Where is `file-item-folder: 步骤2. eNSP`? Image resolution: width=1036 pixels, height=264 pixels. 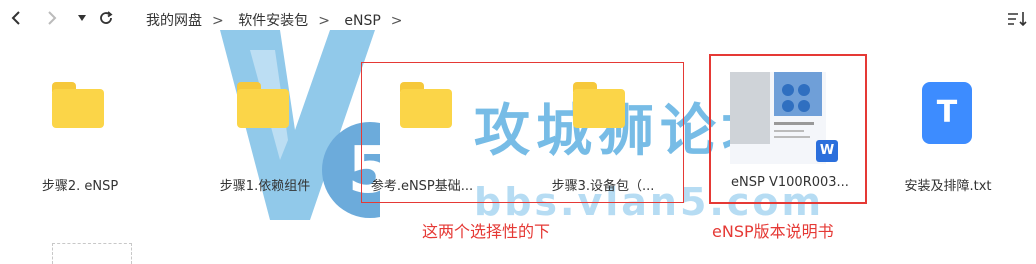
file-item-folder: 步骤2. eNSP is located at coordinates (80, 135).